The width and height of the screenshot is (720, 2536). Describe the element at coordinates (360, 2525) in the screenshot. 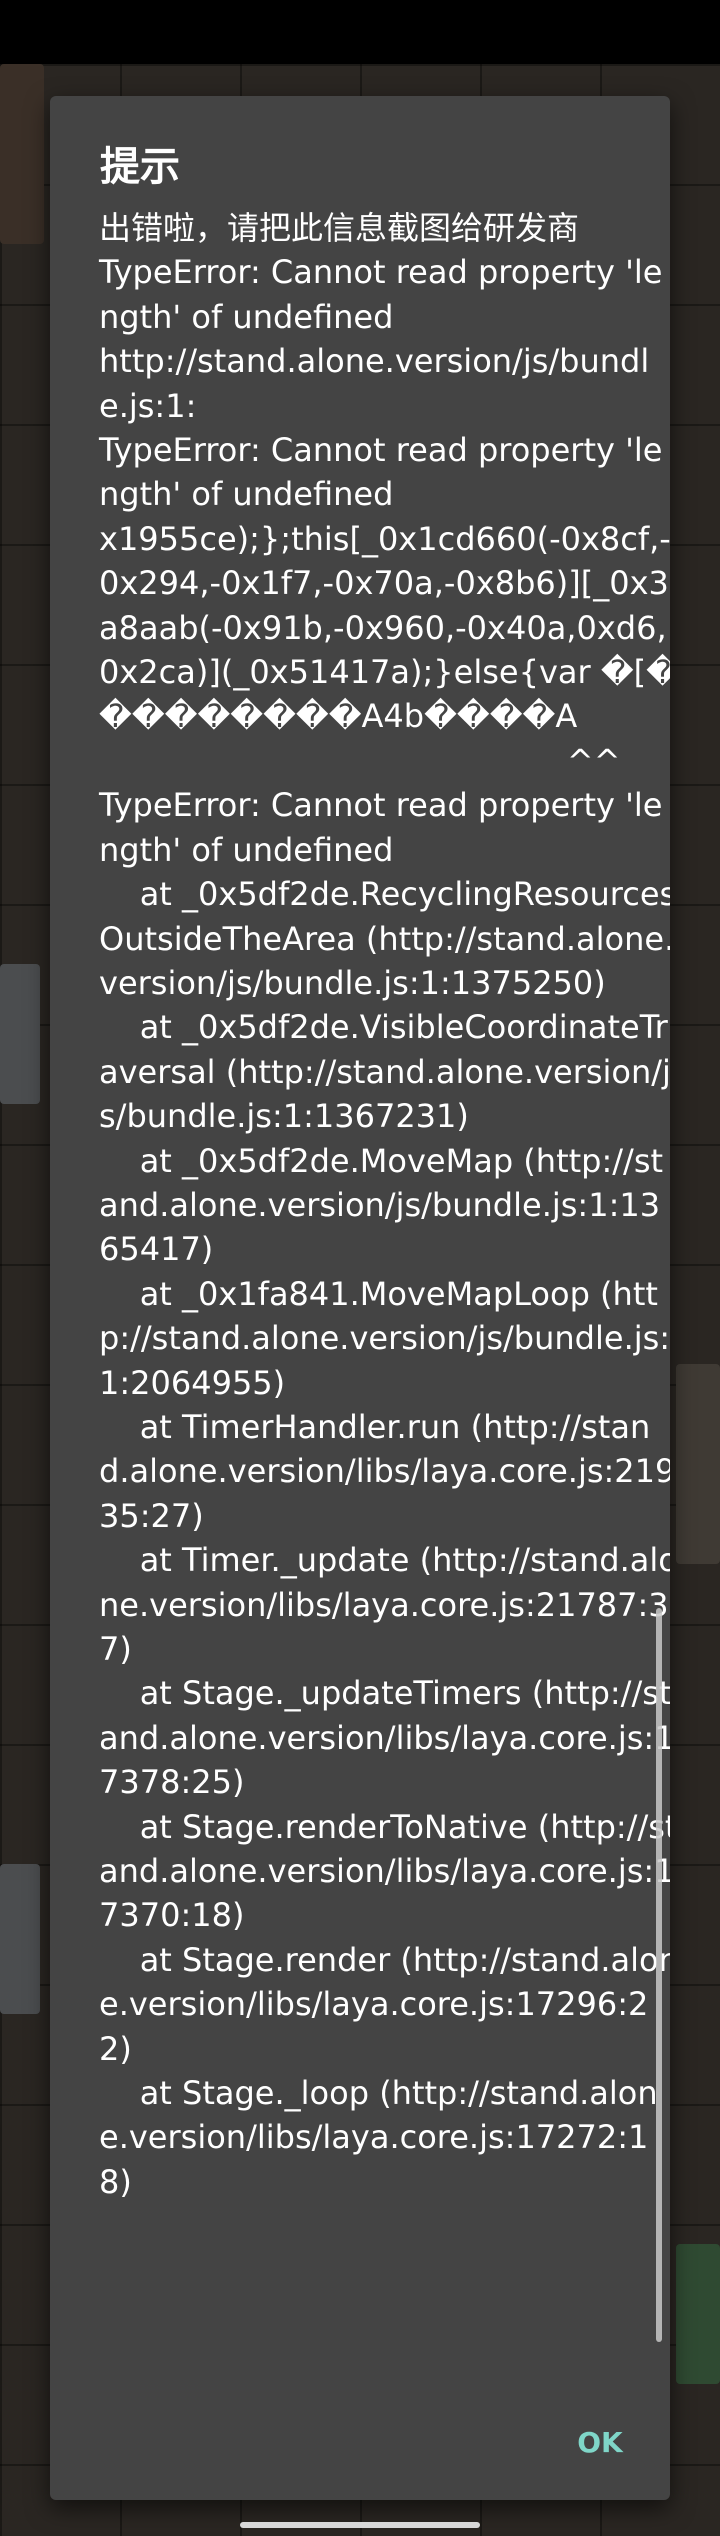

I see `home-indicator` at that location.